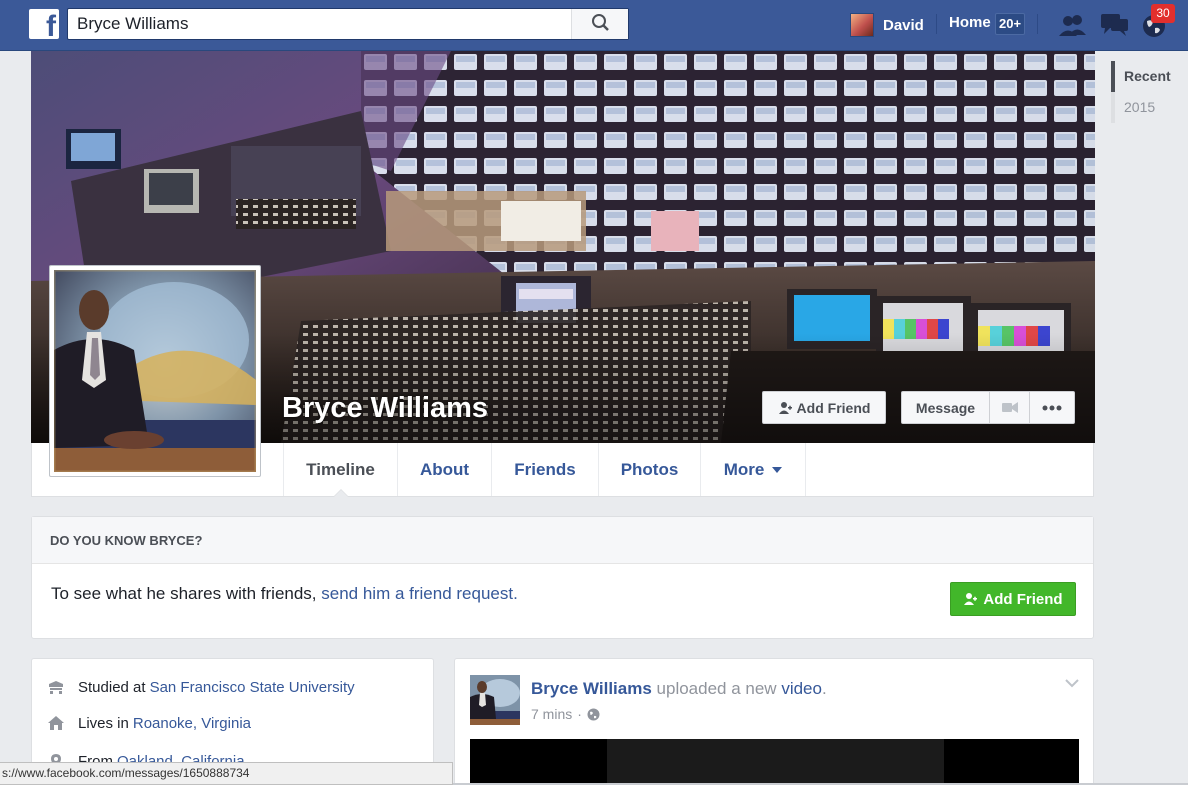 The height and width of the screenshot is (785, 1188). I want to click on post-avatar-image, so click(495, 700).